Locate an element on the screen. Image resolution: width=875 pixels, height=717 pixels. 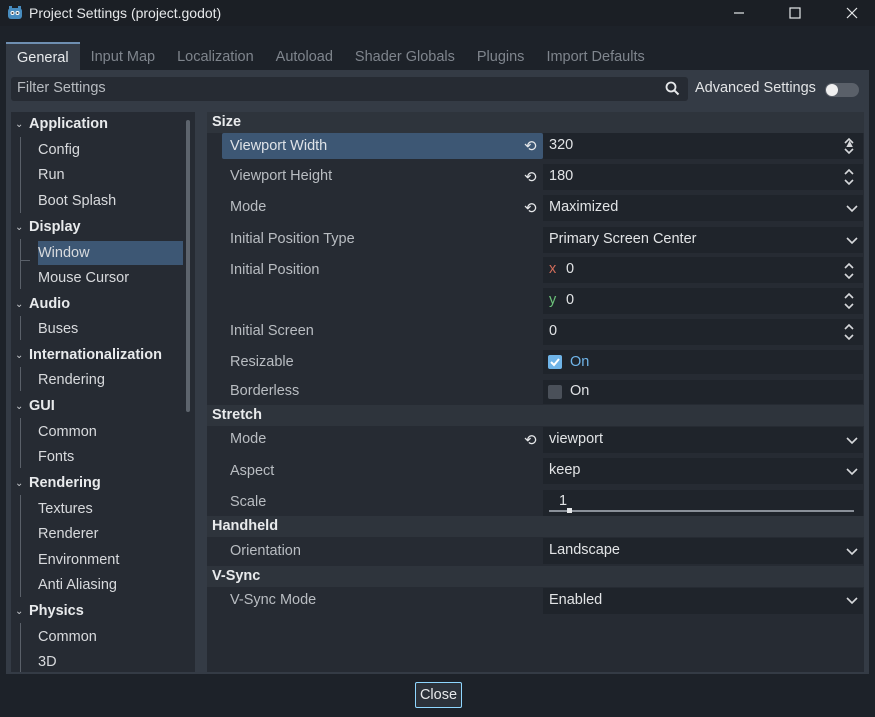
section-title: Handheld is located at coordinates (245, 526).